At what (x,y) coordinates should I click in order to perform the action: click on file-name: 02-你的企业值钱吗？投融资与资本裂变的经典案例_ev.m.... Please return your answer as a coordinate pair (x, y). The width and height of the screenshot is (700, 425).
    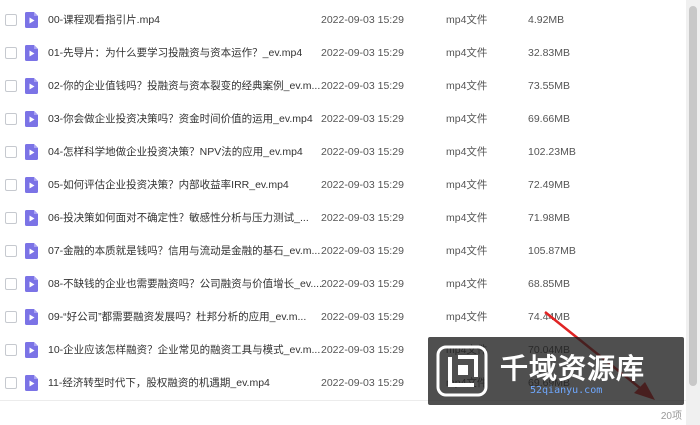
    Looking at the image, I should click on (184, 86).